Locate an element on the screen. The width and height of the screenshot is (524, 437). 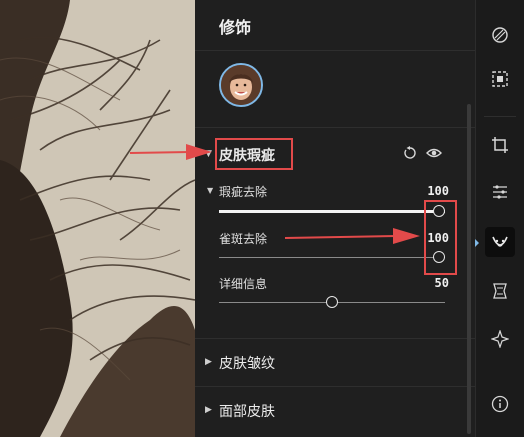
freckle-removal-slider is located at coordinates (332, 257).